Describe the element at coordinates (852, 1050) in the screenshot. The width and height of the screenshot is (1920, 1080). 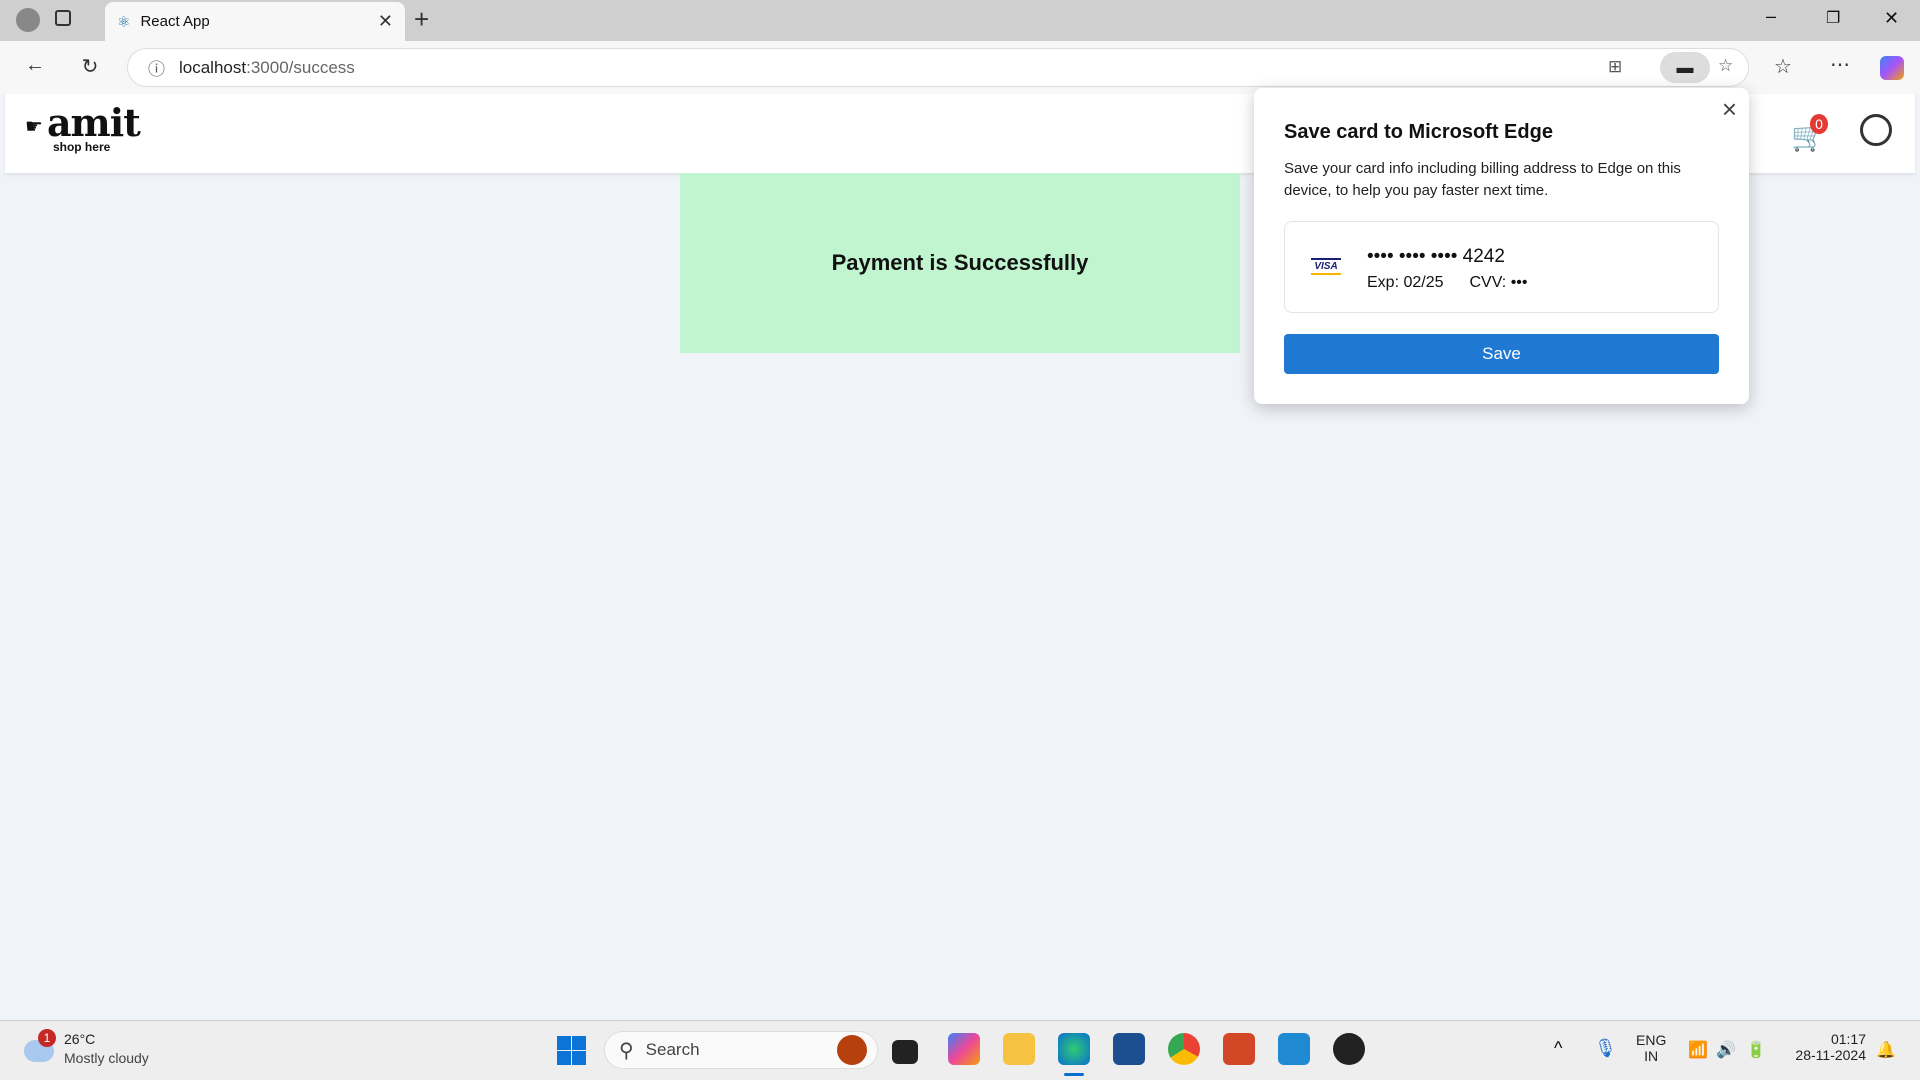
I see `search-highlight-icon` at that location.